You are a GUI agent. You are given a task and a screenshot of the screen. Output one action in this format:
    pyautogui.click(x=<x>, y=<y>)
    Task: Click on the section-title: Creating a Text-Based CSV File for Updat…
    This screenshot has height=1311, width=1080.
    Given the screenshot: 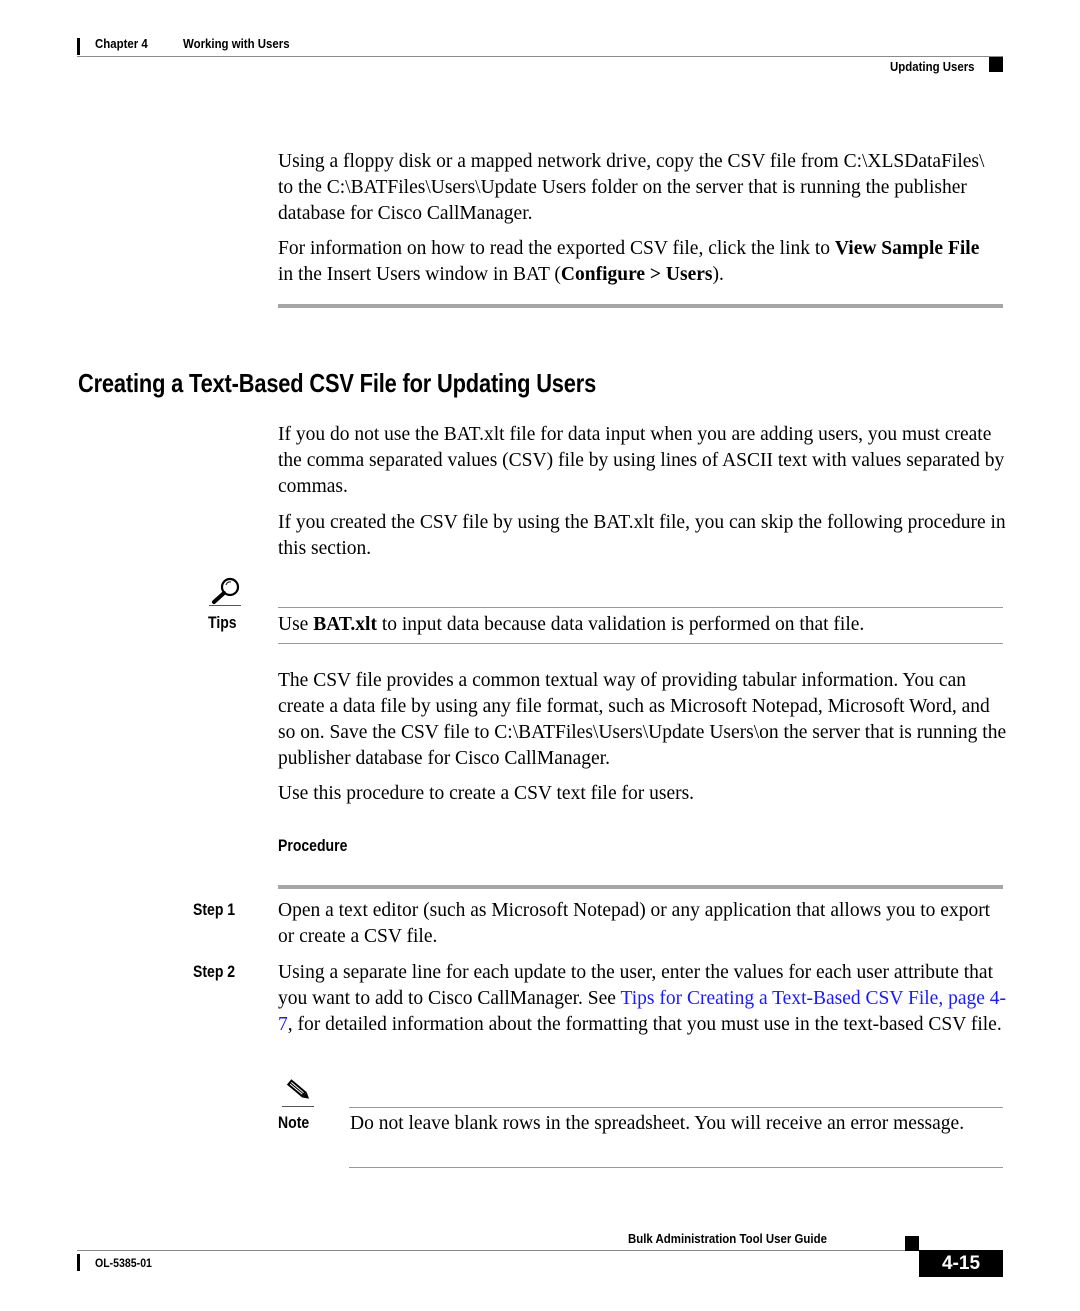 What is the action you would take?
    pyautogui.click(x=337, y=383)
    